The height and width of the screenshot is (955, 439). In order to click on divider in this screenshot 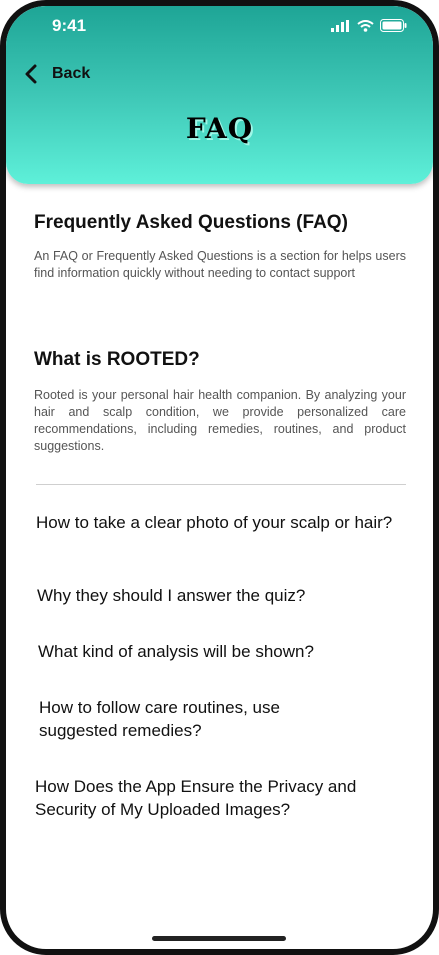, I will do `click(221, 484)`.